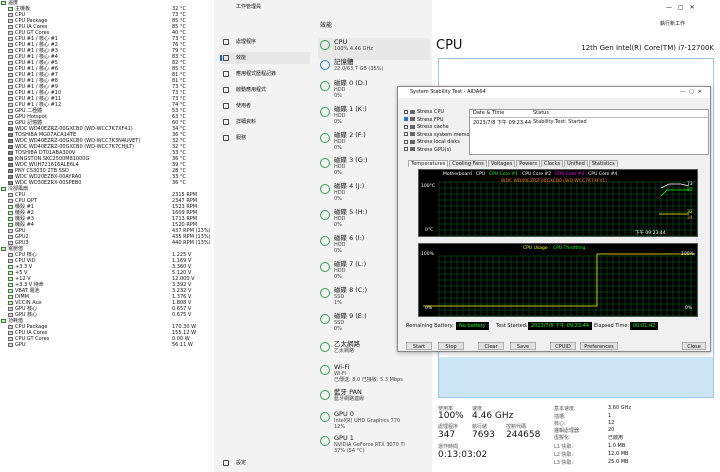 The height and width of the screenshot is (472, 720). What do you see at coordinates (611, 423) in the screenshot?
I see `cores-value: 12` at bounding box center [611, 423].